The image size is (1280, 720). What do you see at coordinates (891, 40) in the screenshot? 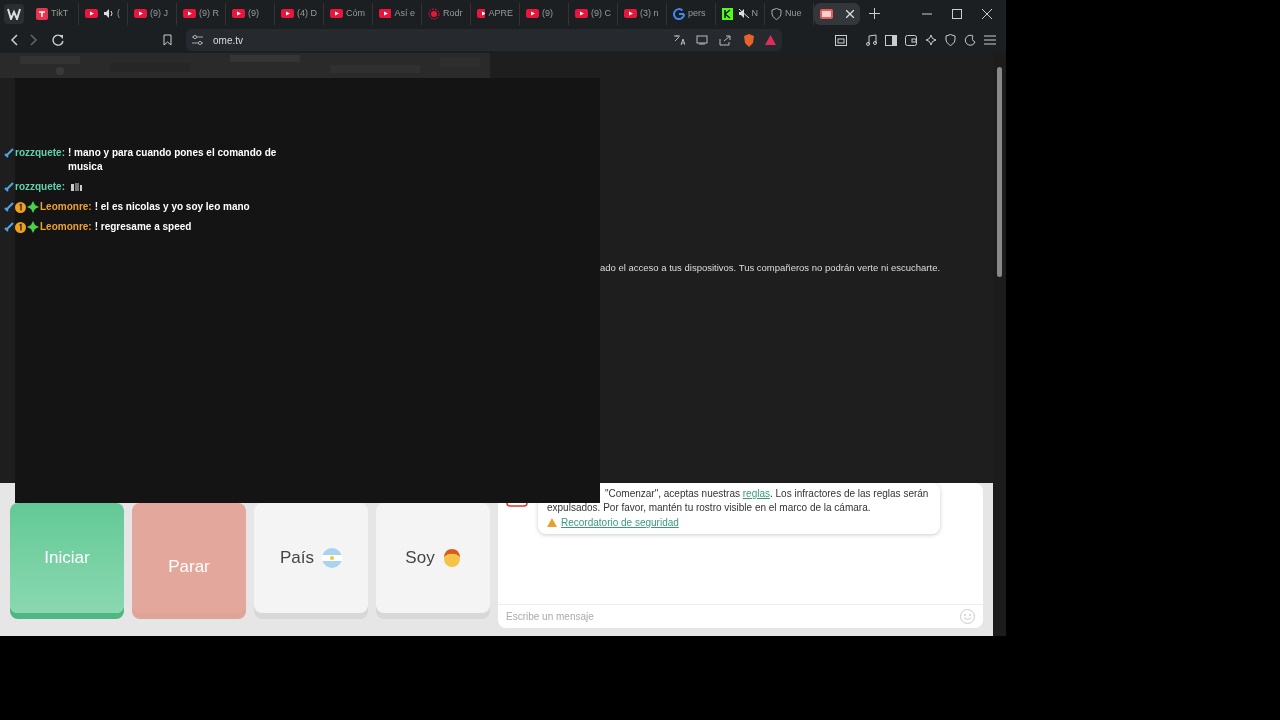
I see `sidebar-icon` at bounding box center [891, 40].